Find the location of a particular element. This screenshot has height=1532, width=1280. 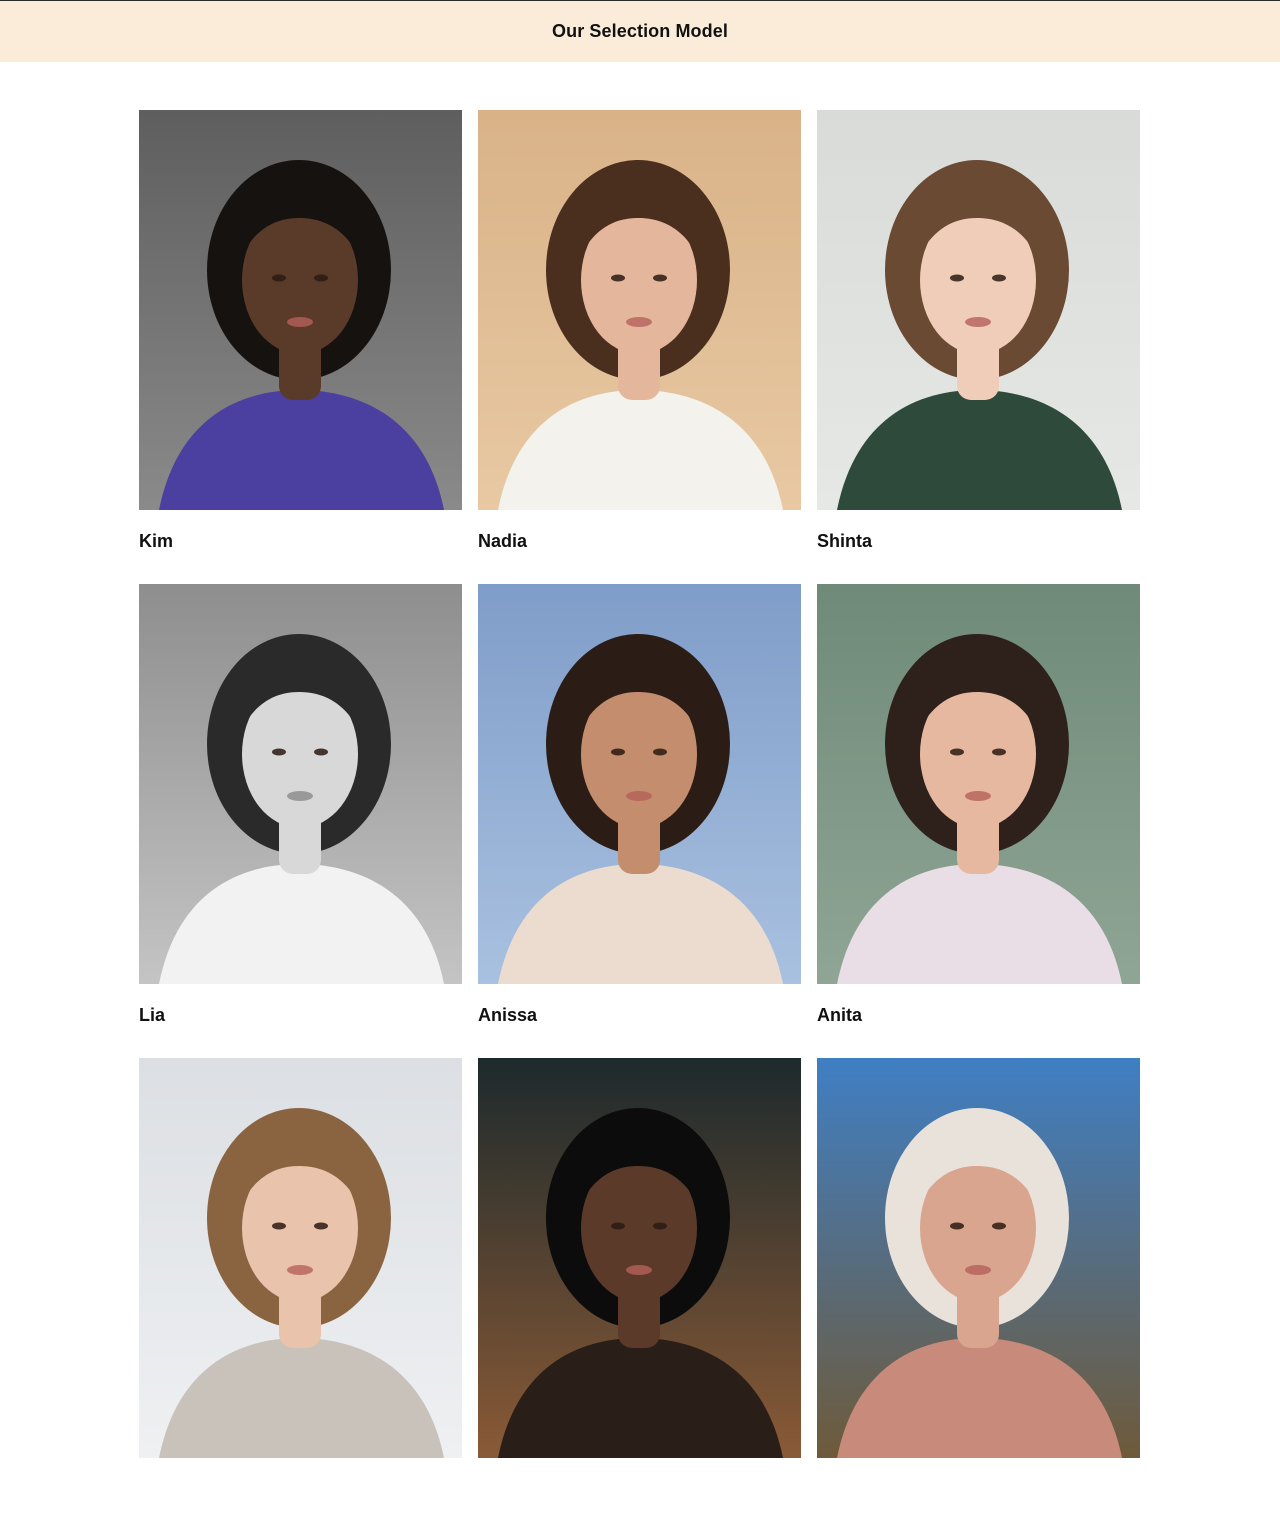

model-name: Nadia is located at coordinates (639, 541).